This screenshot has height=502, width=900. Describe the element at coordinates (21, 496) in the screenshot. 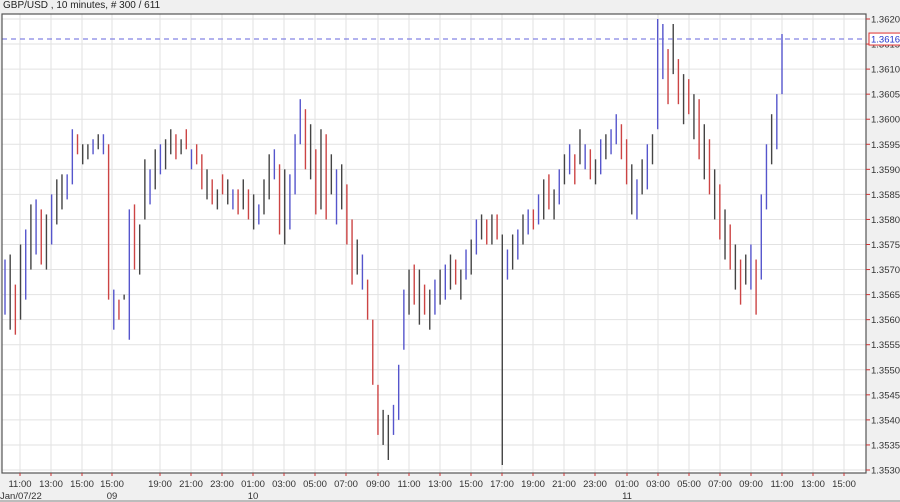

I see `date-label: Jan/07/22` at that location.